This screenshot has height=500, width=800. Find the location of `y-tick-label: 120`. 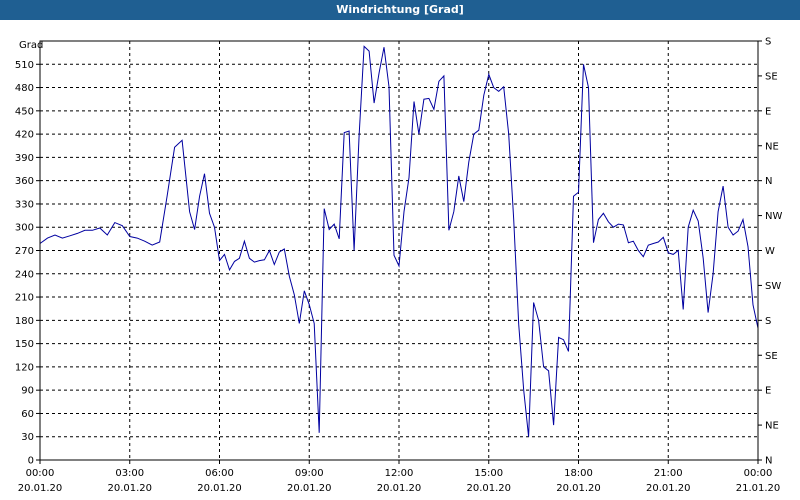

y-tick-label: 120 is located at coordinates (24, 367).